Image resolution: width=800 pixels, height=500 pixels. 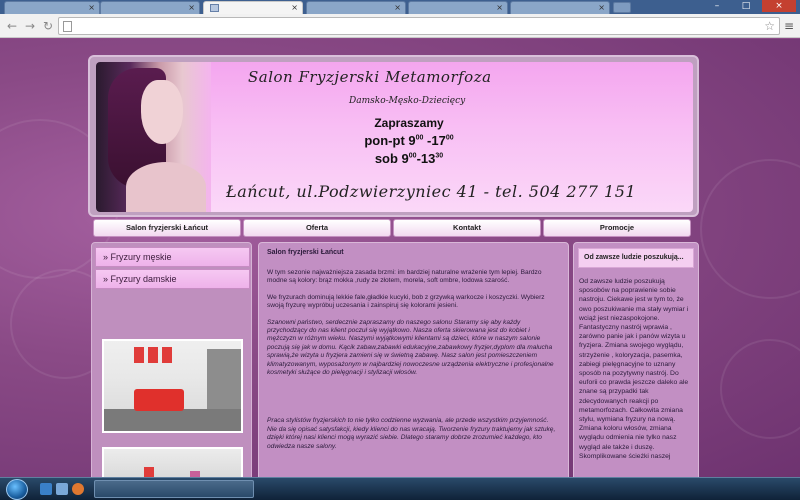 What do you see at coordinates (167, 228) in the screenshot?
I see `menu-item-salon: Salon fryzjerski Łańcut` at bounding box center [167, 228].